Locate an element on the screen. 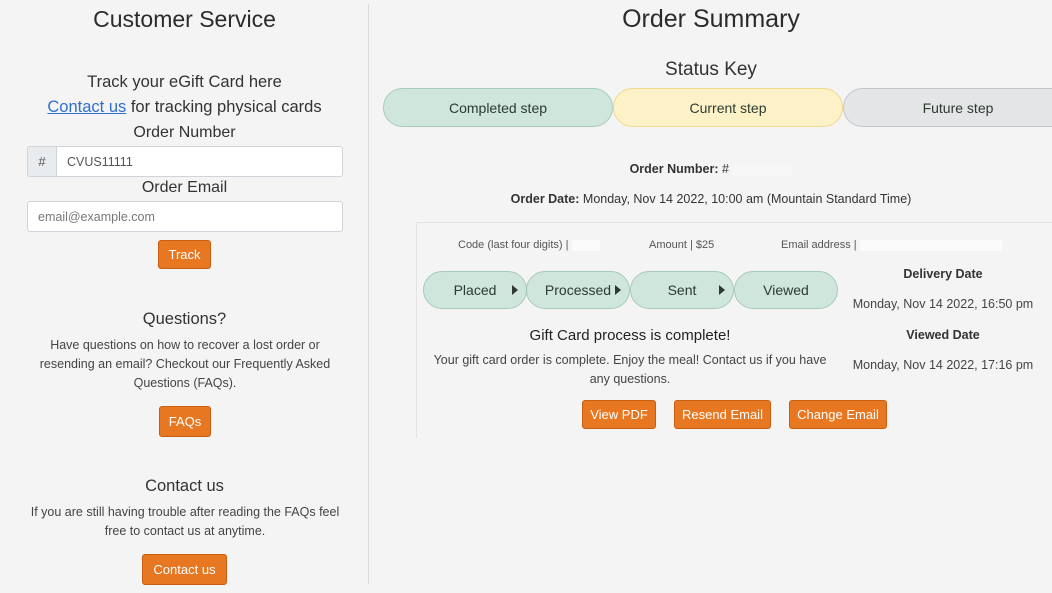  delivery-date-value: Monday, Nov 14 2022, 16:50 pm is located at coordinates (943, 304).